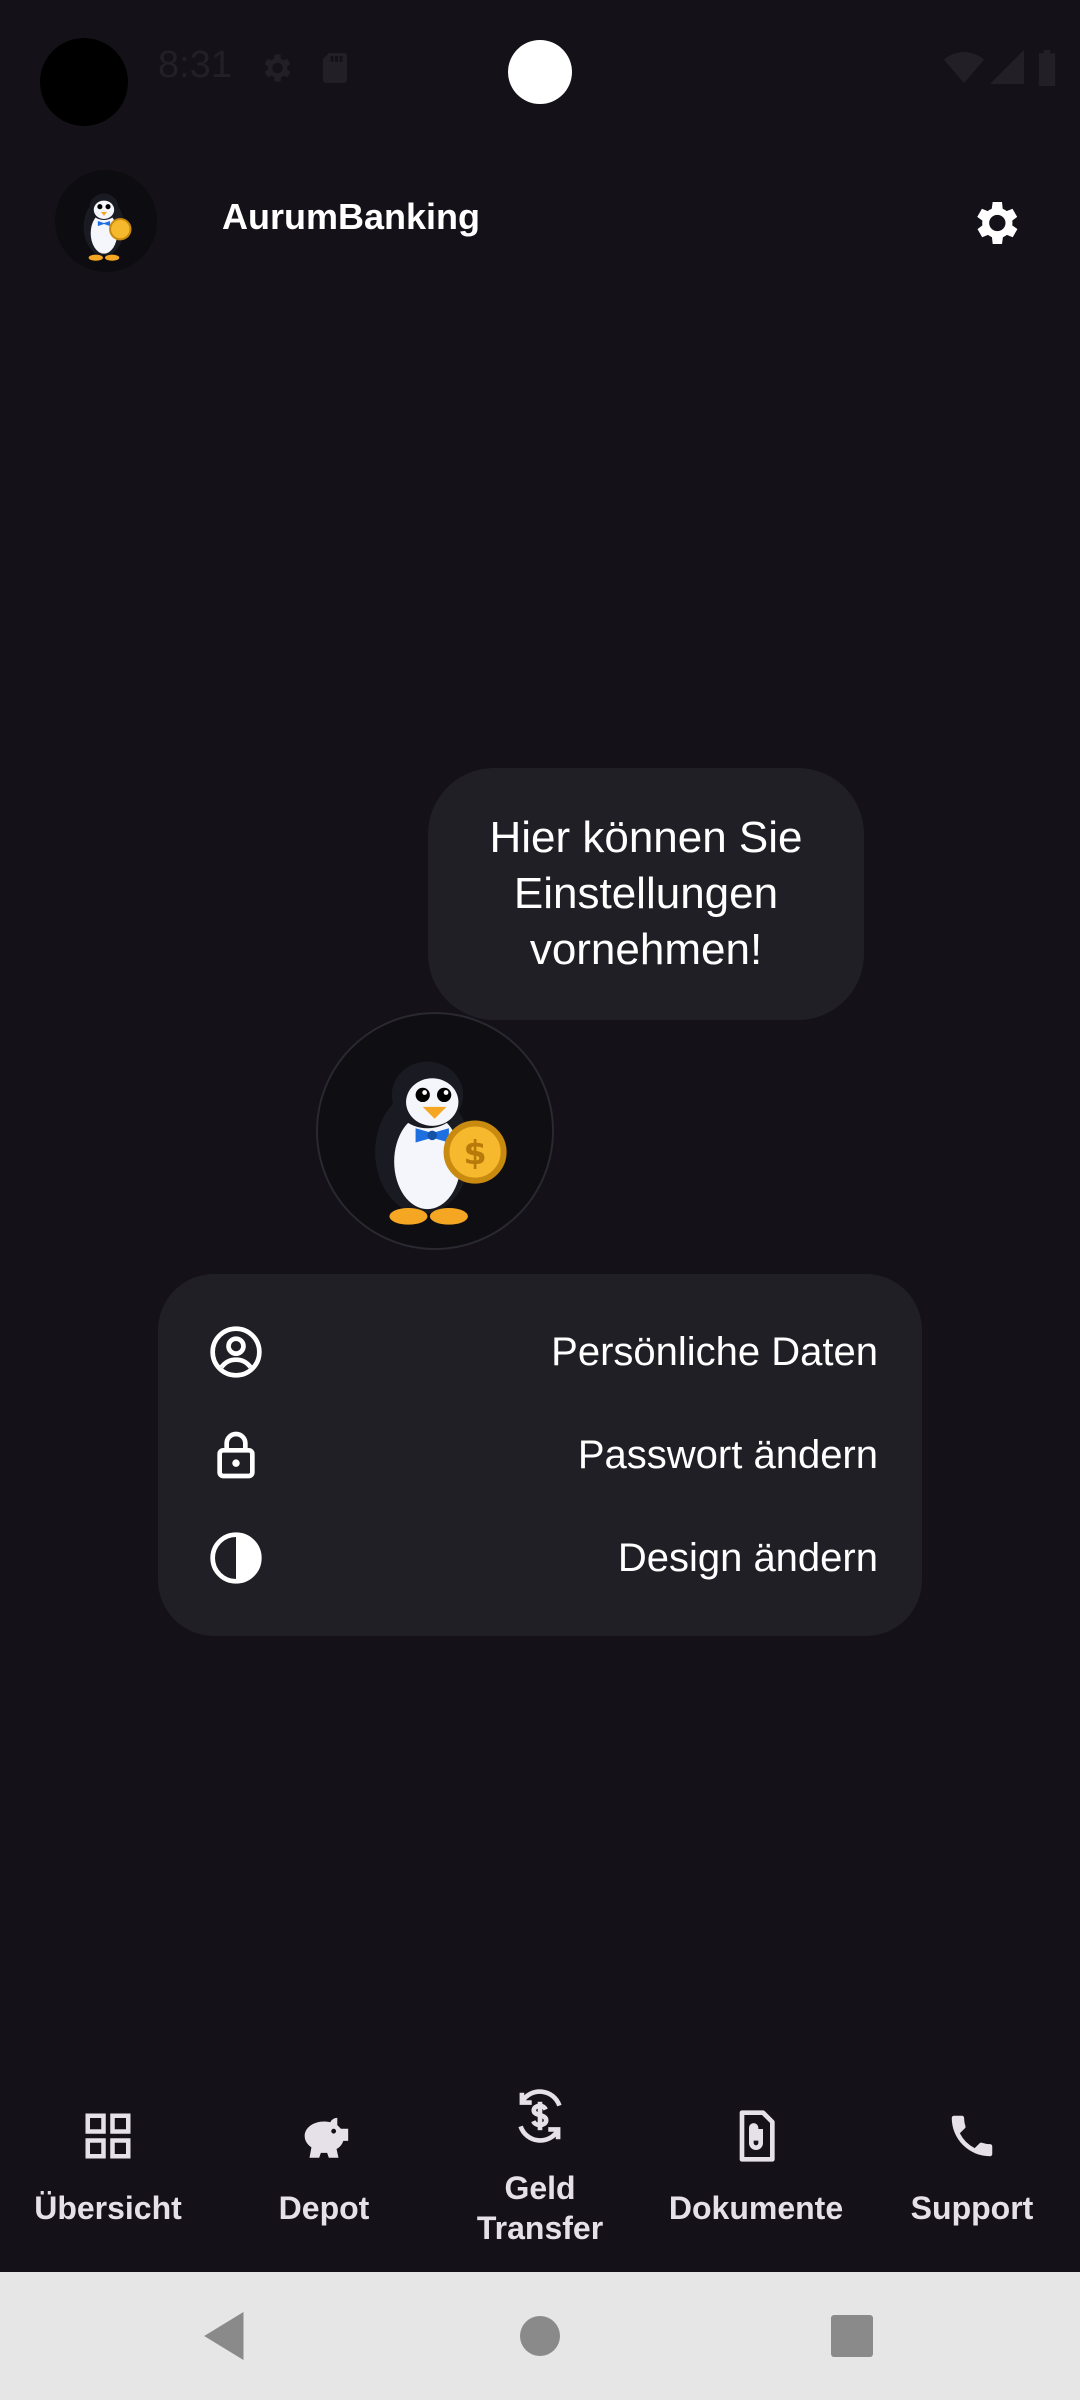  I want to click on nav-label-line1: Geld, so click(540, 2188).